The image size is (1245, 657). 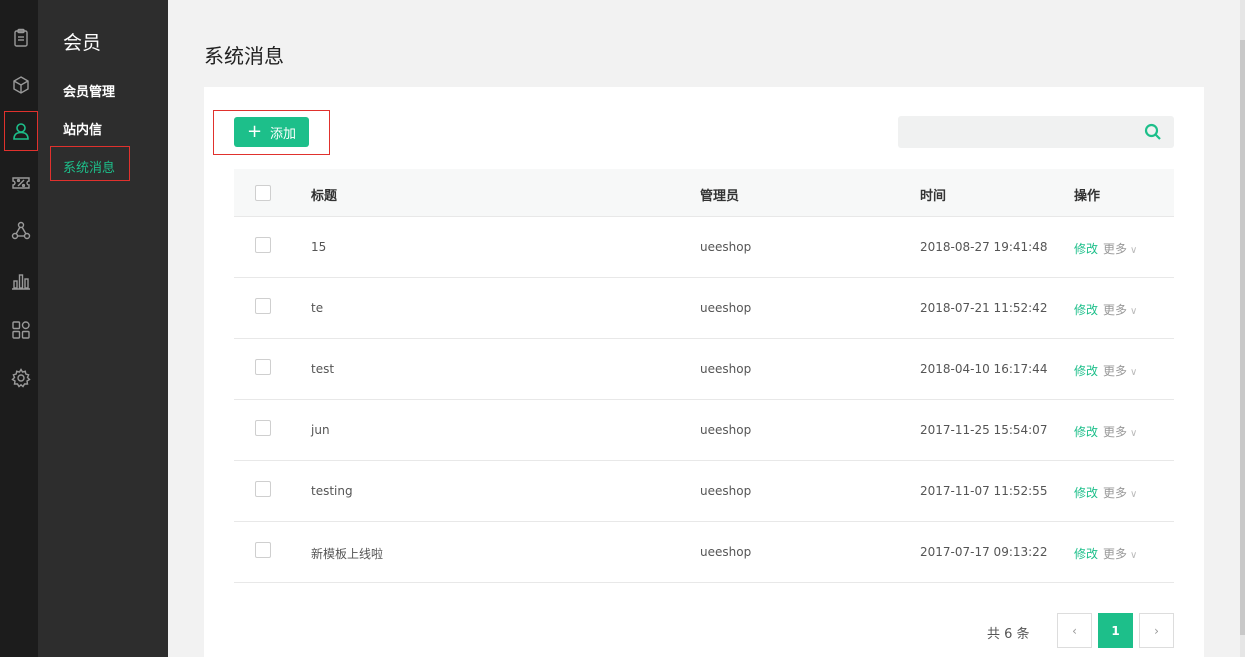 What do you see at coordinates (103, 328) in the screenshot?
I see `submenu: 会员 会员管理 站内信 系统消息` at bounding box center [103, 328].